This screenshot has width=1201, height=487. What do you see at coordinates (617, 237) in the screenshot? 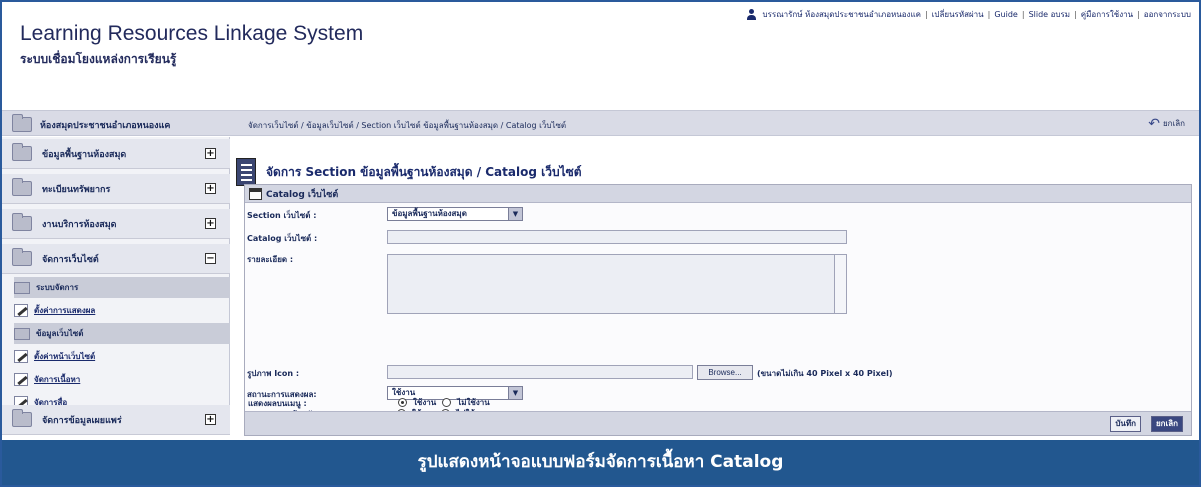
I see `catalog-input` at bounding box center [617, 237].